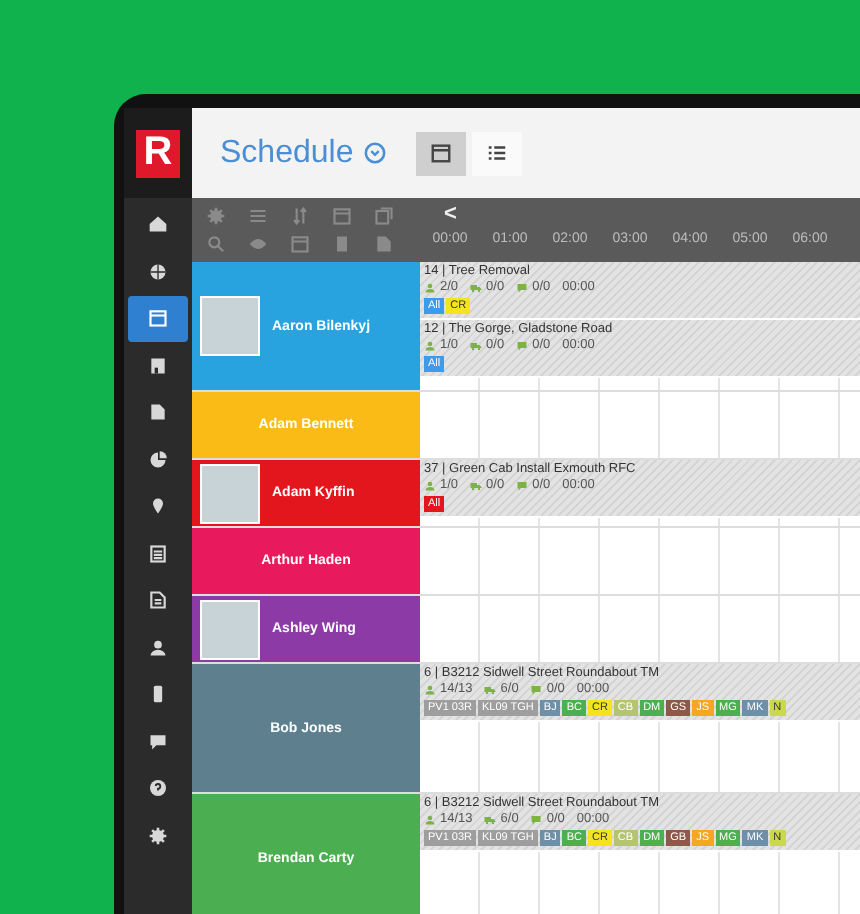 Image resolution: width=860 pixels, height=914 pixels. I want to click on calendar-button, so click(158, 318).